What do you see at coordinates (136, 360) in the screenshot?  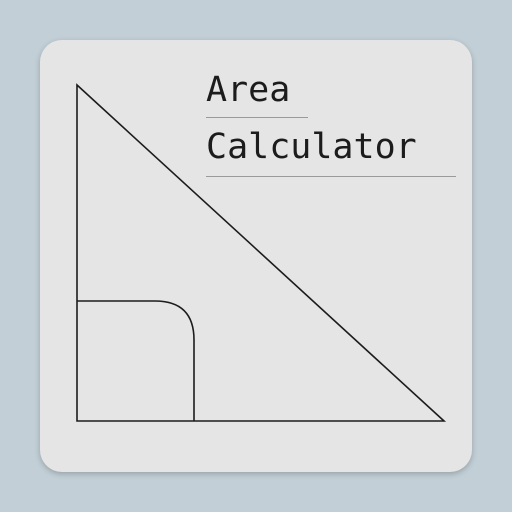 I see `right-angle-marker` at bounding box center [136, 360].